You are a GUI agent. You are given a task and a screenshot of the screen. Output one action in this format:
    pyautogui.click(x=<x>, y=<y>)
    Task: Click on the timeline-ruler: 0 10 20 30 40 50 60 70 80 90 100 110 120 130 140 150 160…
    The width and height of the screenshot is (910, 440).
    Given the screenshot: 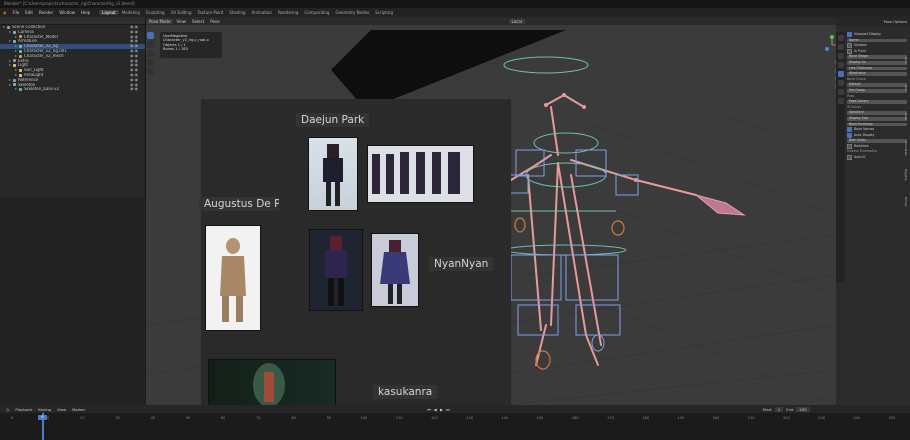 What is the action you would take?
    pyautogui.click(x=455, y=426)
    